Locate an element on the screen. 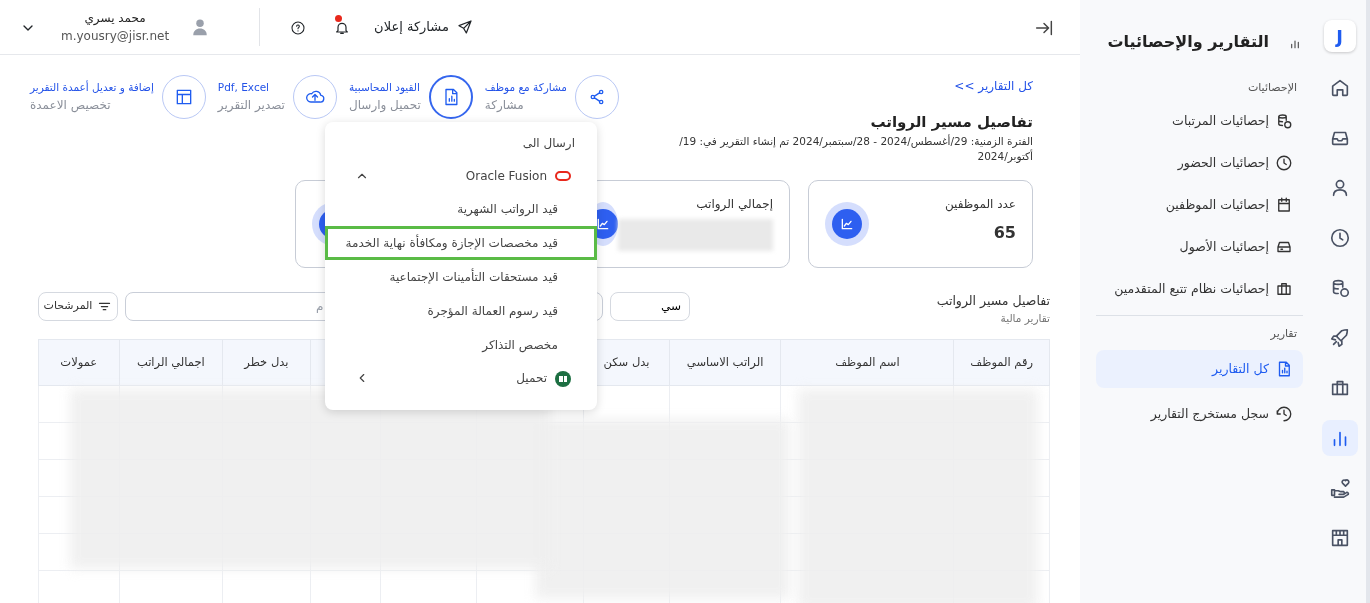 The width and height of the screenshot is (1370, 603). menu-item: قيد رسوم العمالة المؤجرة is located at coordinates (461, 311).